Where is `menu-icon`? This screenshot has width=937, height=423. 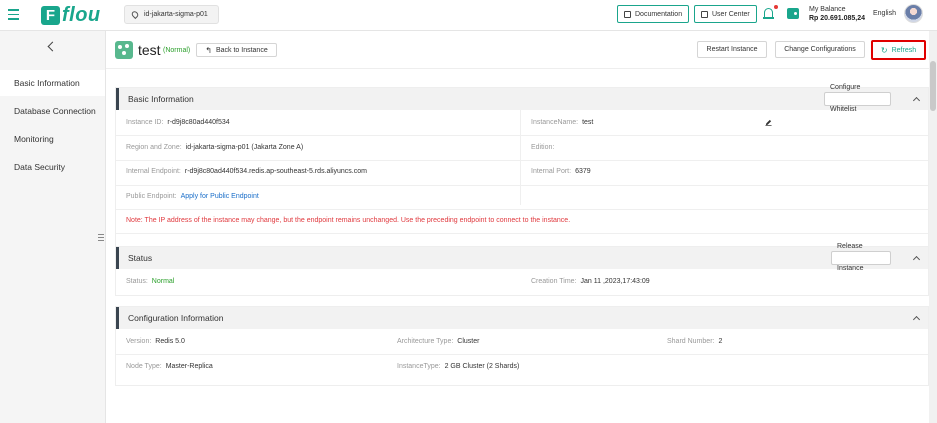
menu-icon is located at coordinates (13, 14).